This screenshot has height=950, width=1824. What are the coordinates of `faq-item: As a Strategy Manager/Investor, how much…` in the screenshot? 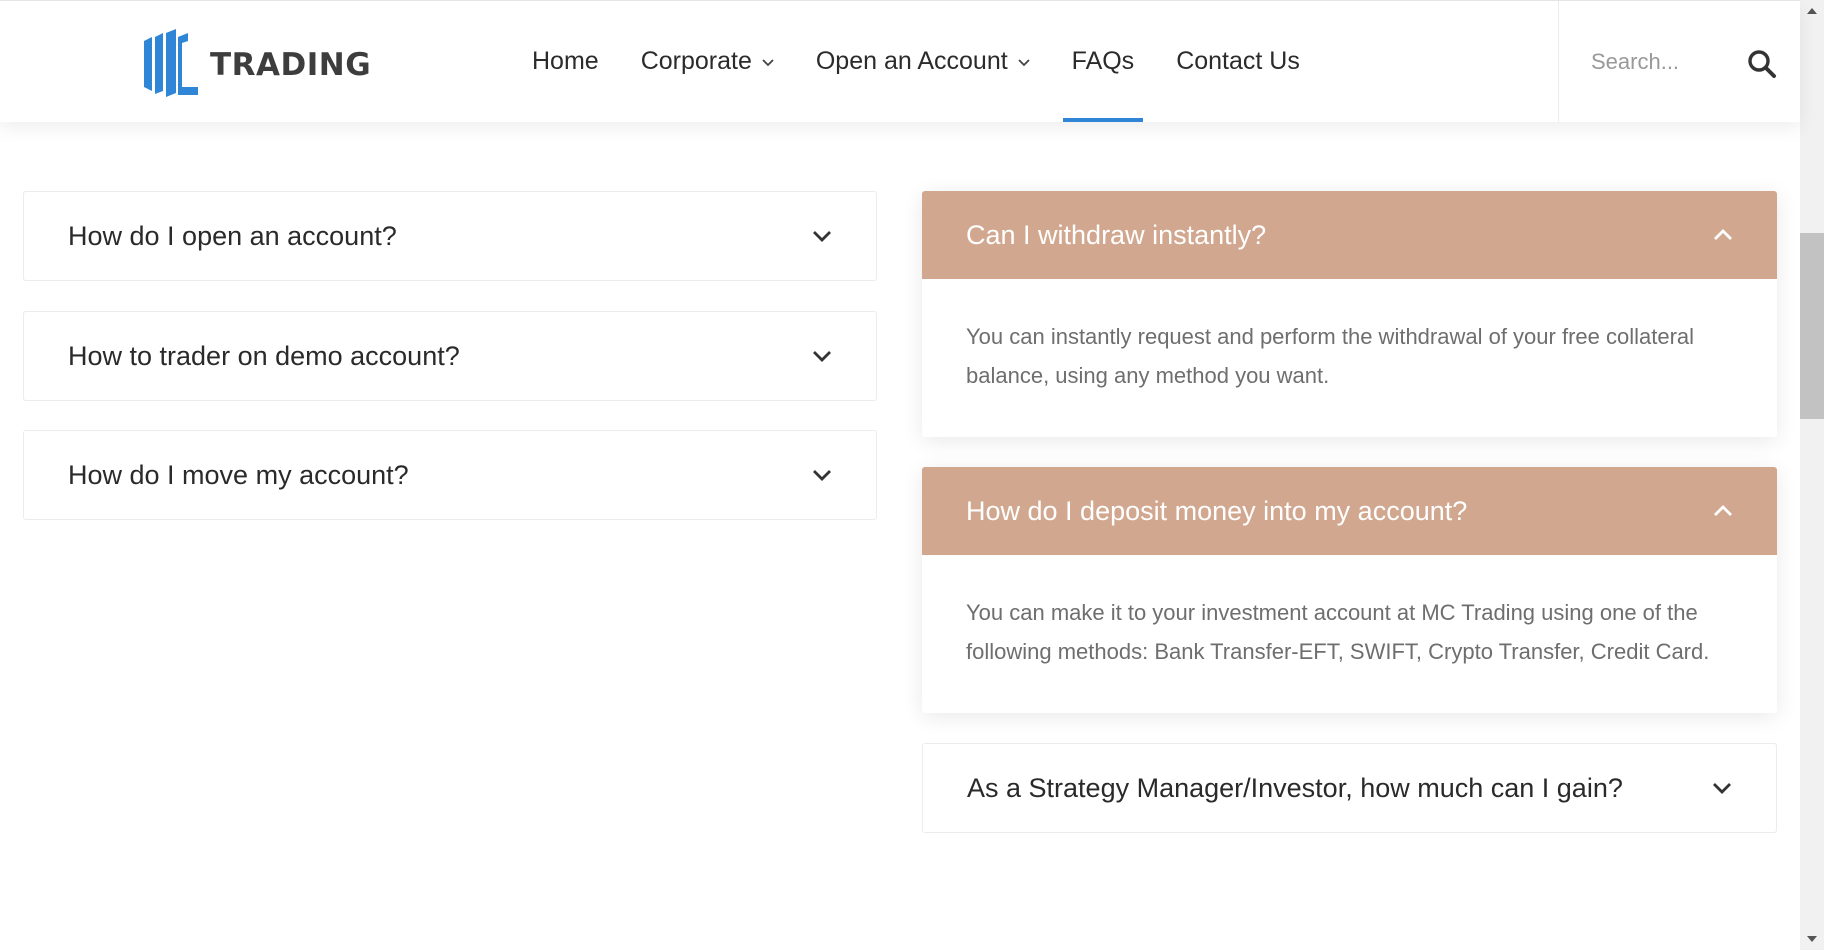 It's located at (1349, 788).